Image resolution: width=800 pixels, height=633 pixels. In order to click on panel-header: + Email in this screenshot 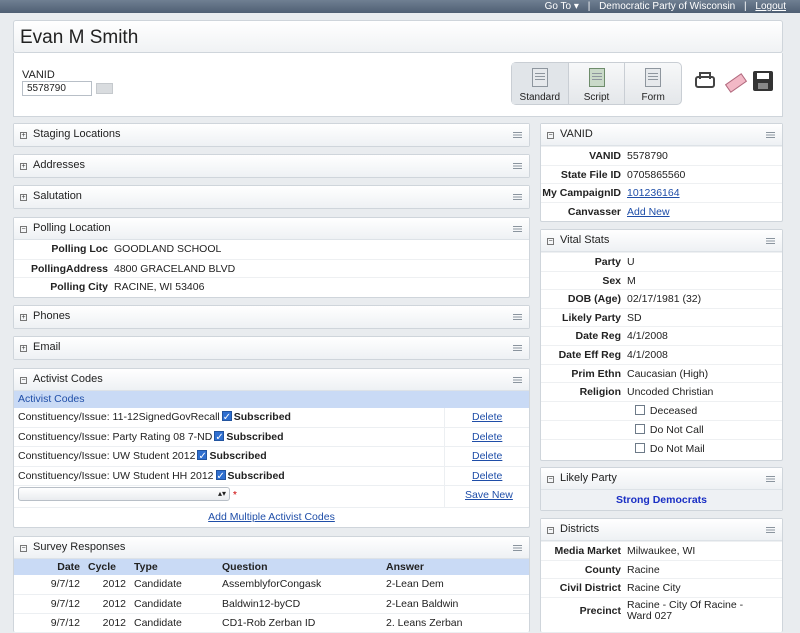, I will do `click(271, 348)`.